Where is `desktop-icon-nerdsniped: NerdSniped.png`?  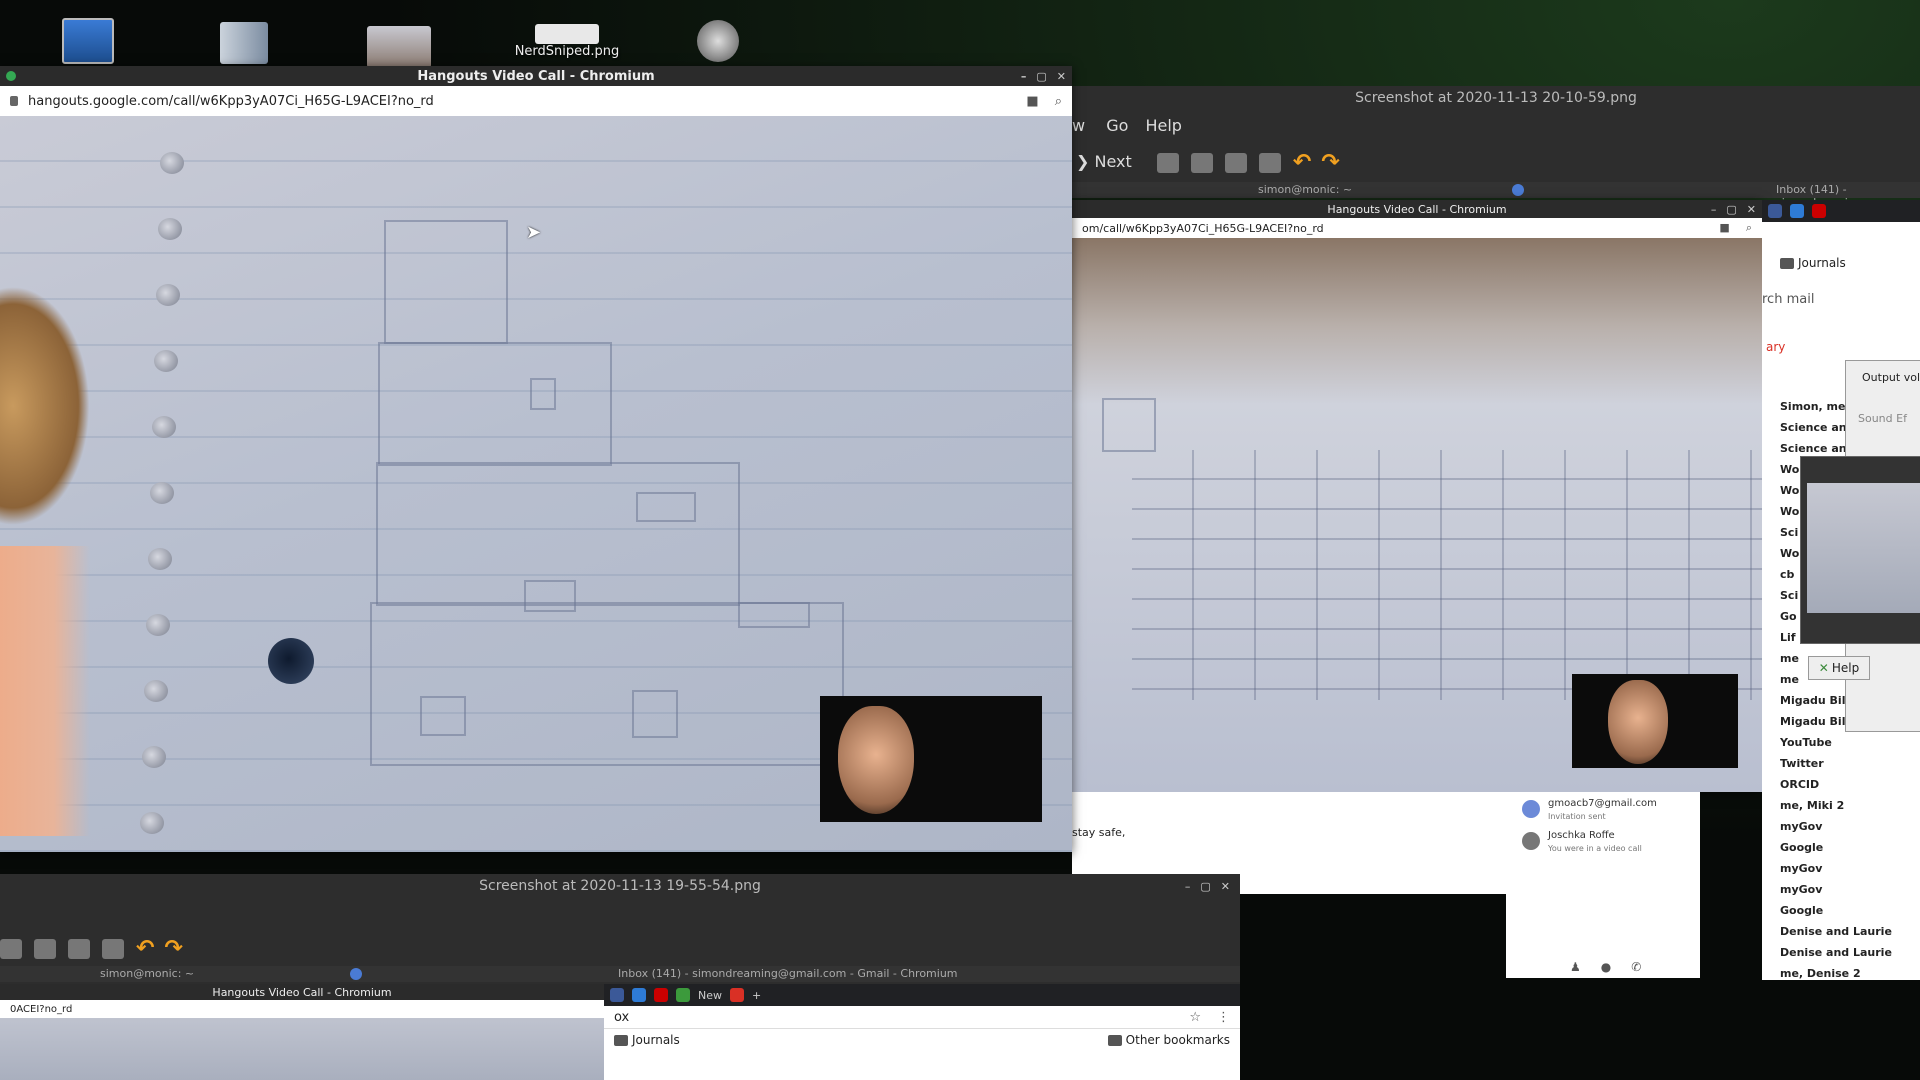
desktop-icon-nerdsniped: NerdSniped.png is located at coordinates (567, 41).